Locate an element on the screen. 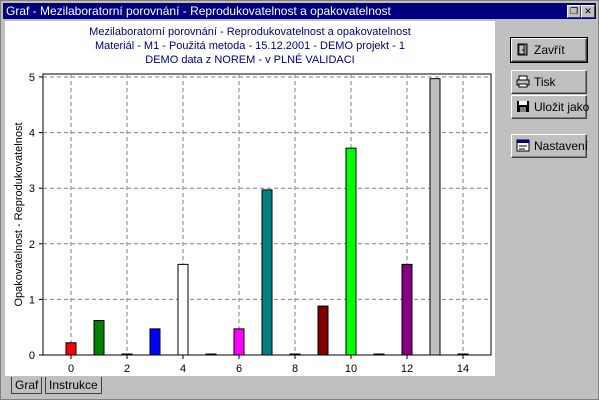  y-tick-label: 4 is located at coordinates (32, 134).